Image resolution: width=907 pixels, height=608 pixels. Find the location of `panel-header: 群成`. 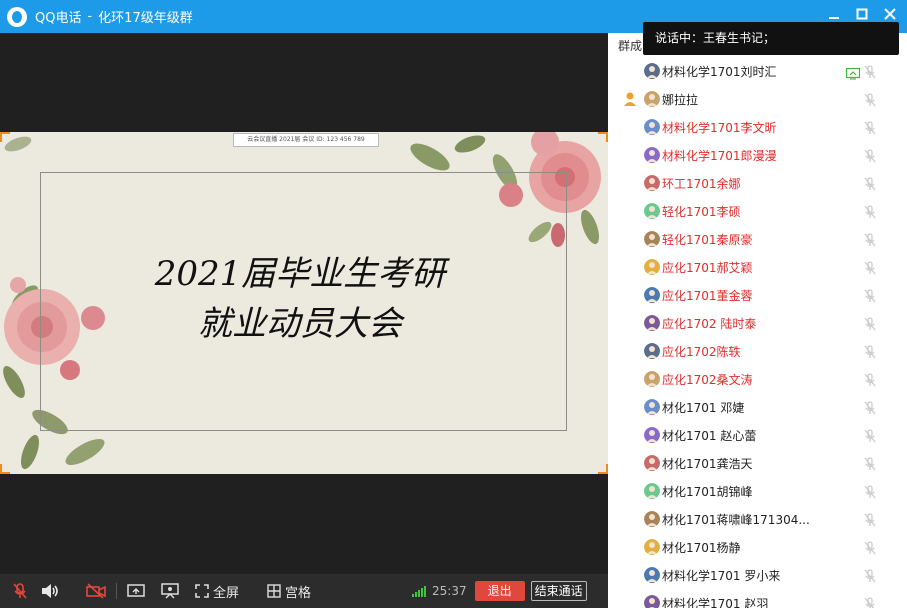

panel-header: 群成 is located at coordinates (630, 46).